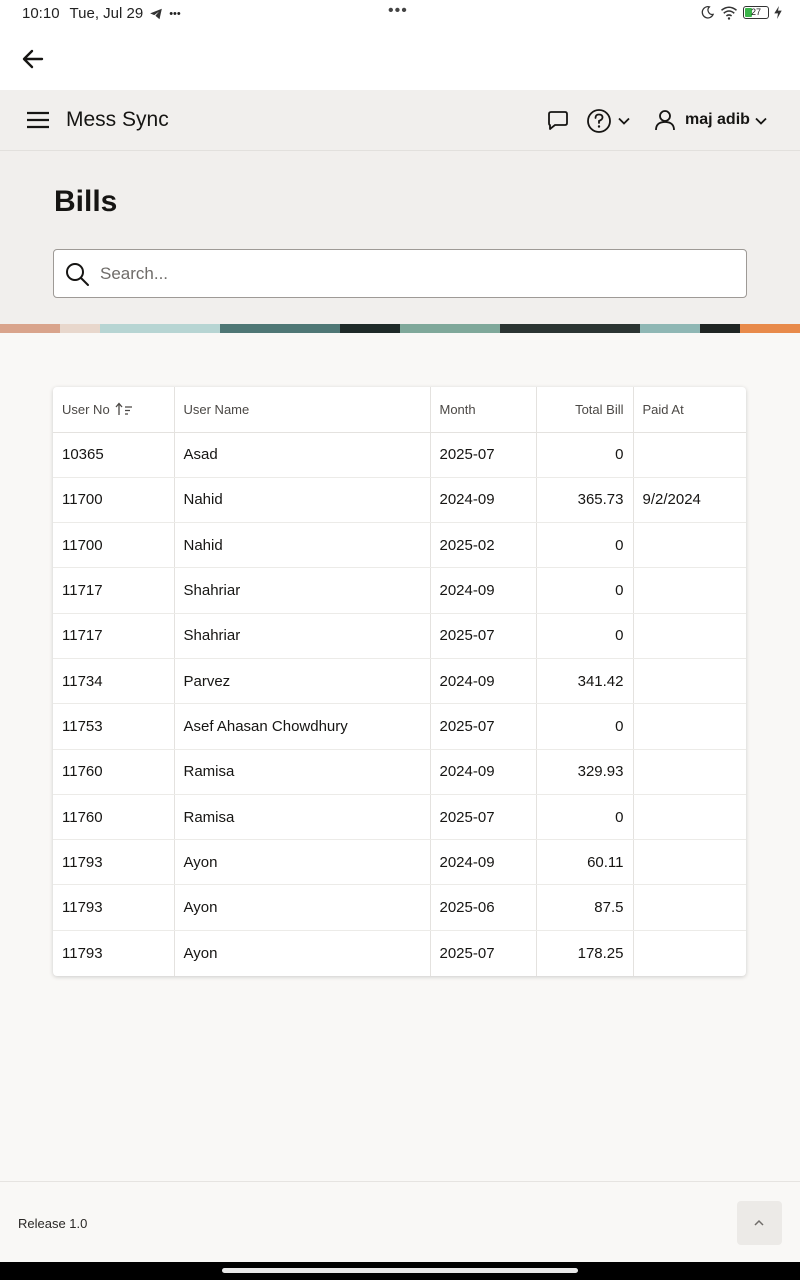  I want to click on cell-user-name: Parvez, so click(302, 681).